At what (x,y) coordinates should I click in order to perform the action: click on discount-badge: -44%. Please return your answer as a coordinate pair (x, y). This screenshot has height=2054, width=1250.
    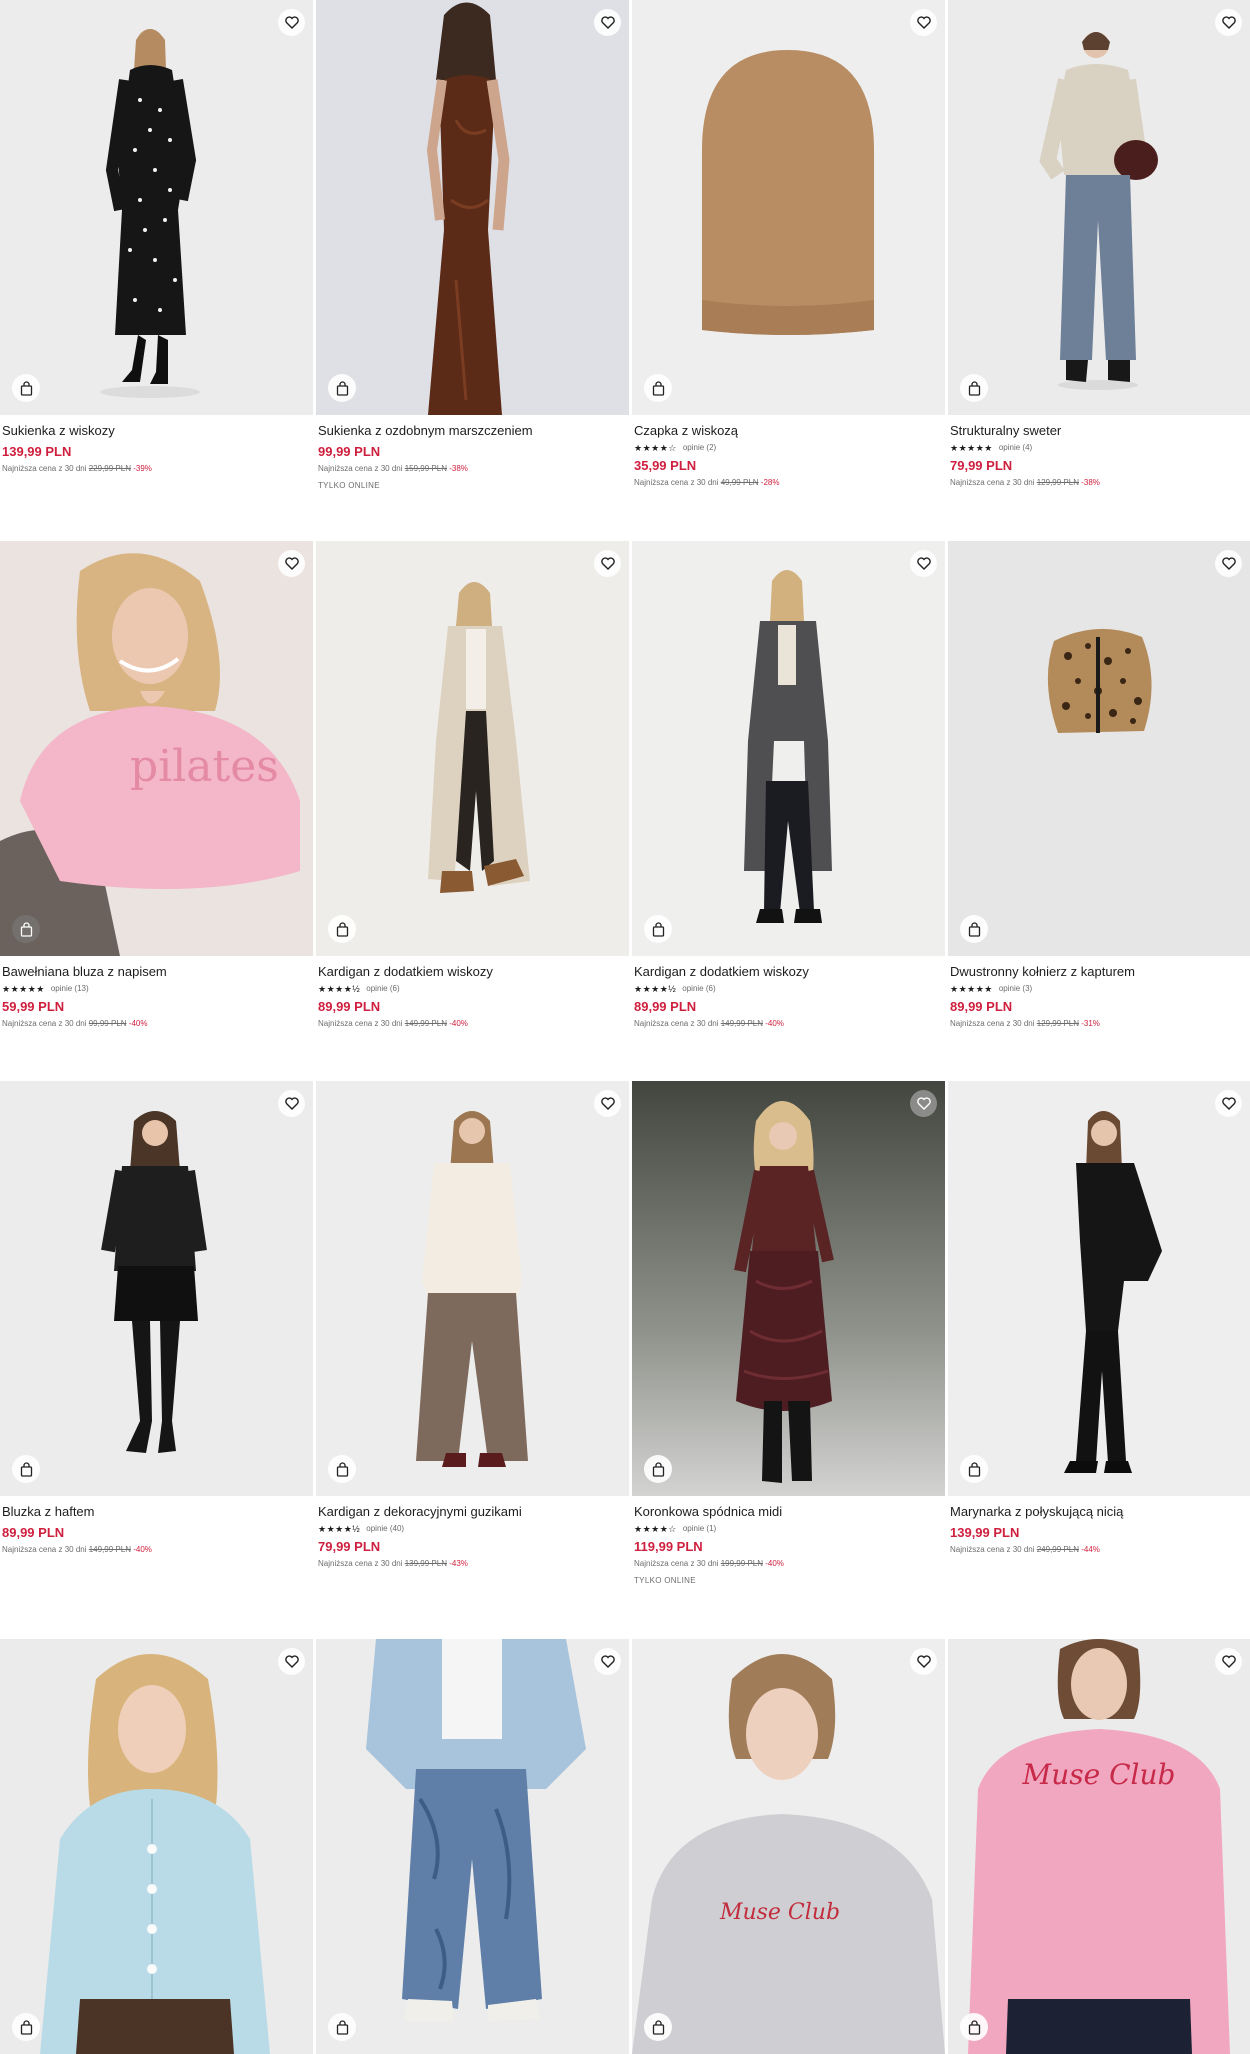
    Looking at the image, I should click on (1090, 1549).